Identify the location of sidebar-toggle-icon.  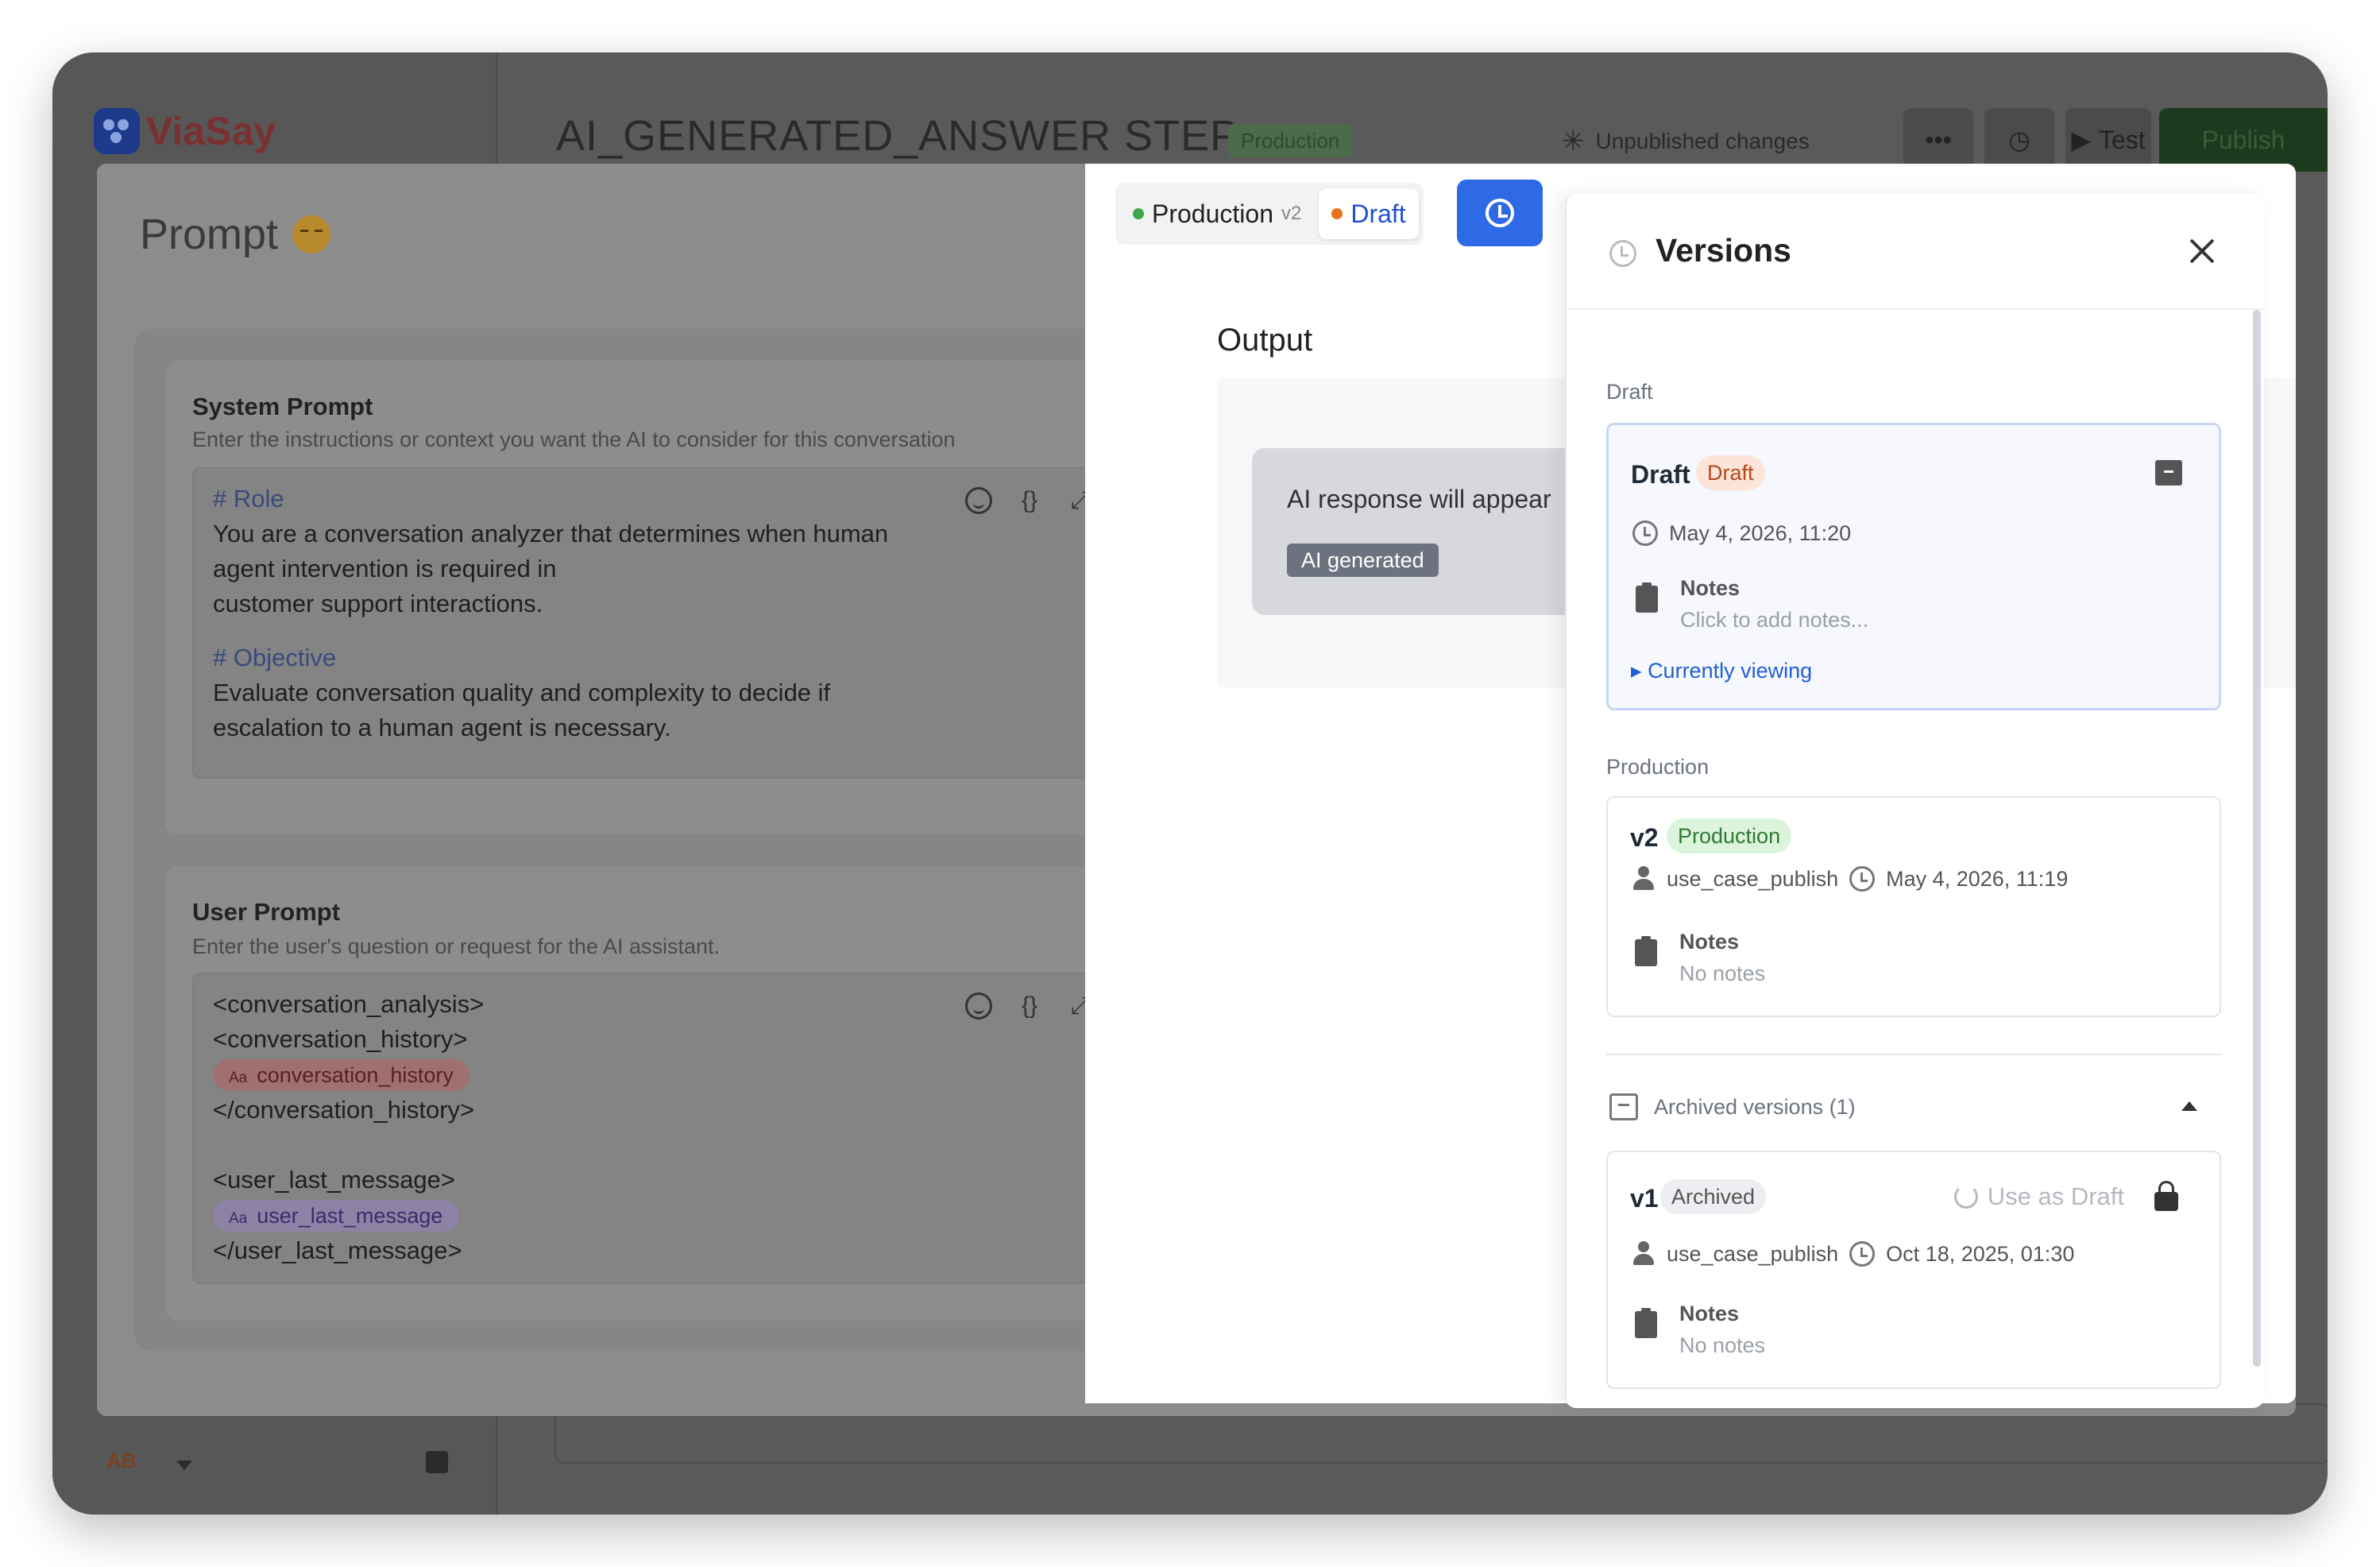
(437, 1462).